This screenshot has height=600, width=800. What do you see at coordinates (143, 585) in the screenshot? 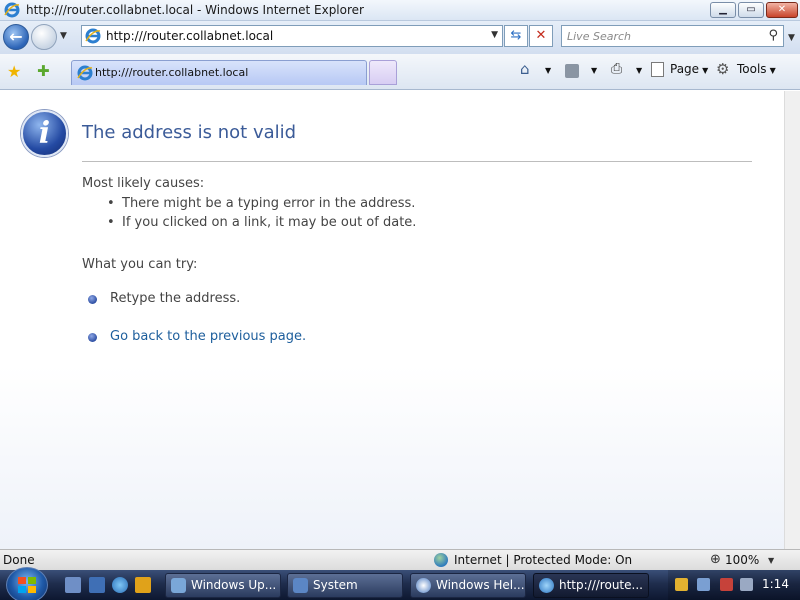
I see `media-player-icon` at bounding box center [143, 585].